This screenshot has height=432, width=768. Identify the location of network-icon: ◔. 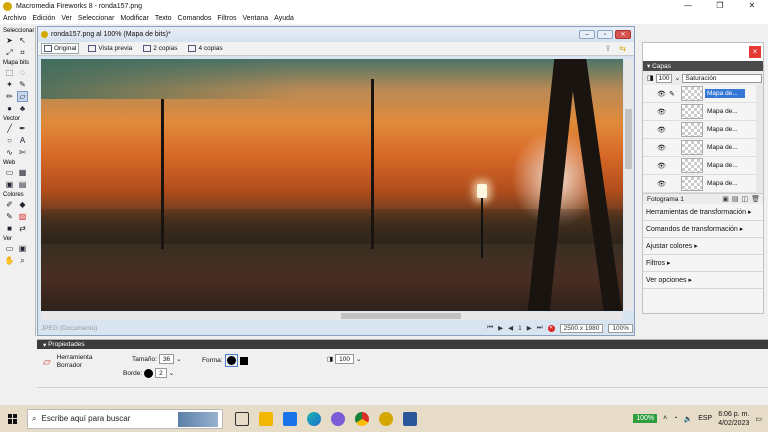
(675, 418).